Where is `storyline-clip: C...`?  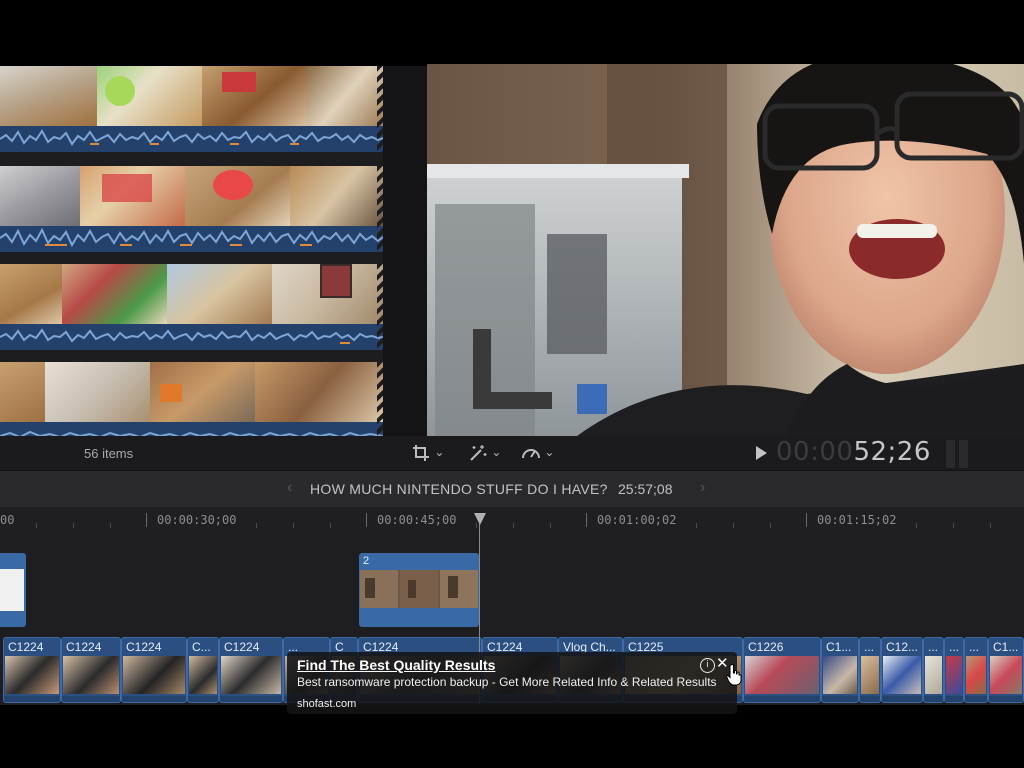 storyline-clip: C... is located at coordinates (203, 670).